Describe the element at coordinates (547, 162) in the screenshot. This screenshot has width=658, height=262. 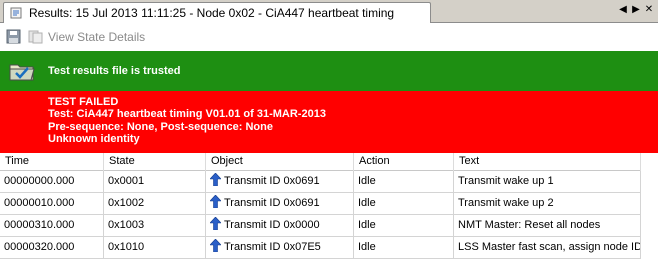
I see `column-header-text: Text` at that location.